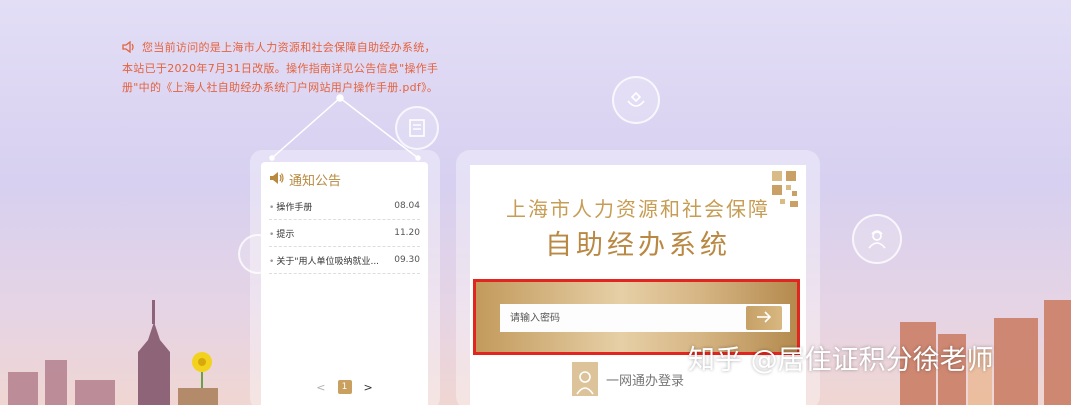 The image size is (1071, 405). I want to click on notice-item: • 操作手册 08.04, so click(344, 206).